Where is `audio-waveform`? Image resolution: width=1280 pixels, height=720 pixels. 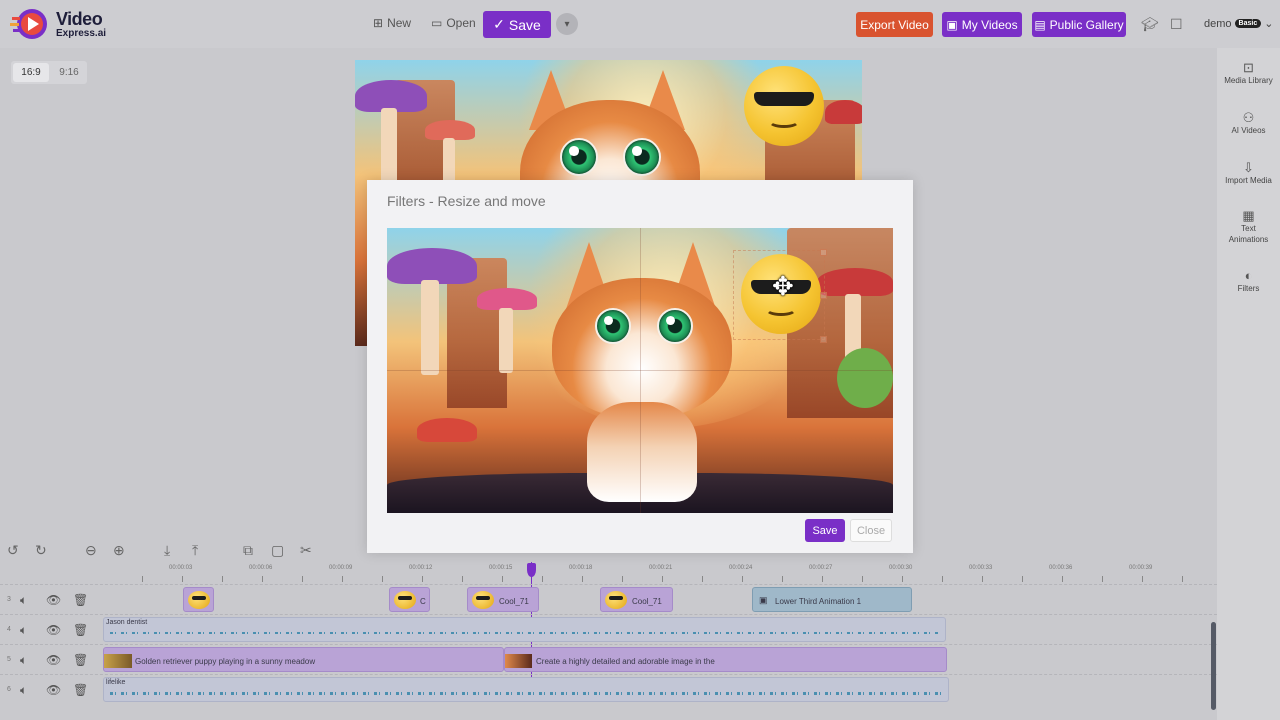 audio-waveform is located at coordinates (526, 693).